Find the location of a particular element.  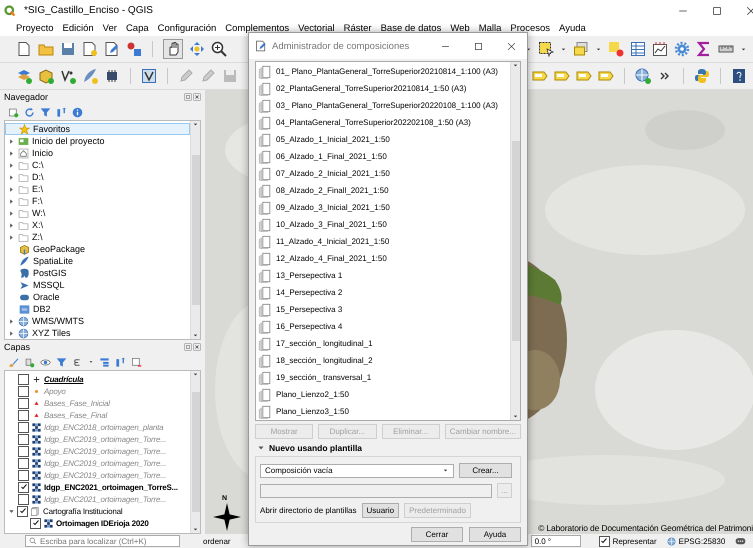

menu-item: Configuración is located at coordinates (187, 28).